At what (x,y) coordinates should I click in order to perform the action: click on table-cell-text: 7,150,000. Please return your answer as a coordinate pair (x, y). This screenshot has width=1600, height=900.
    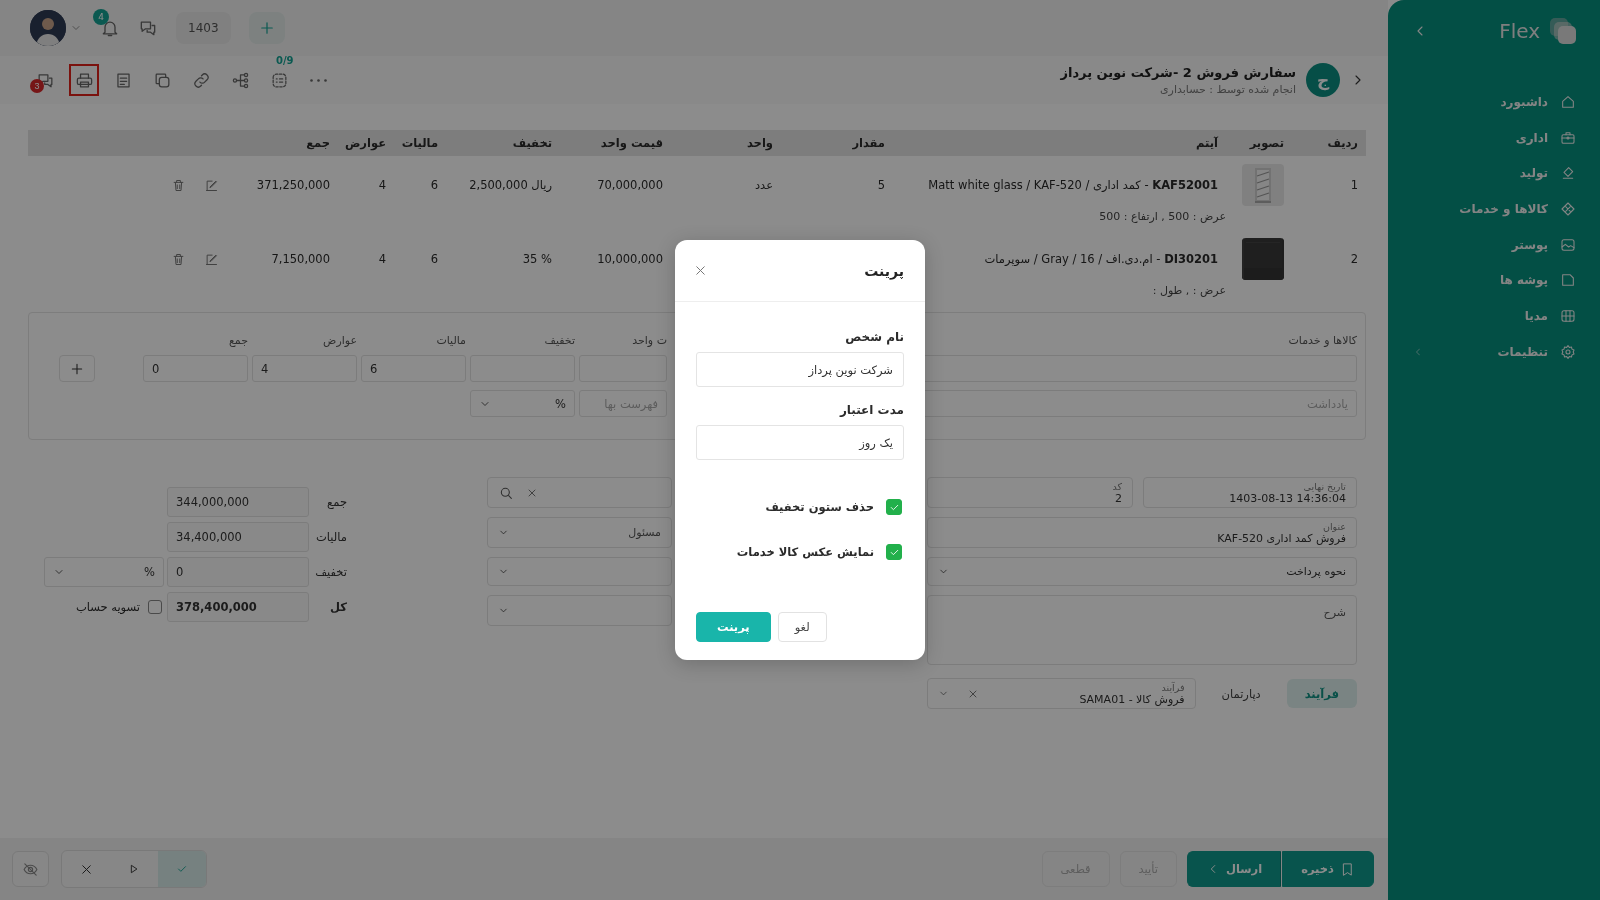
    Looking at the image, I should click on (300, 259).